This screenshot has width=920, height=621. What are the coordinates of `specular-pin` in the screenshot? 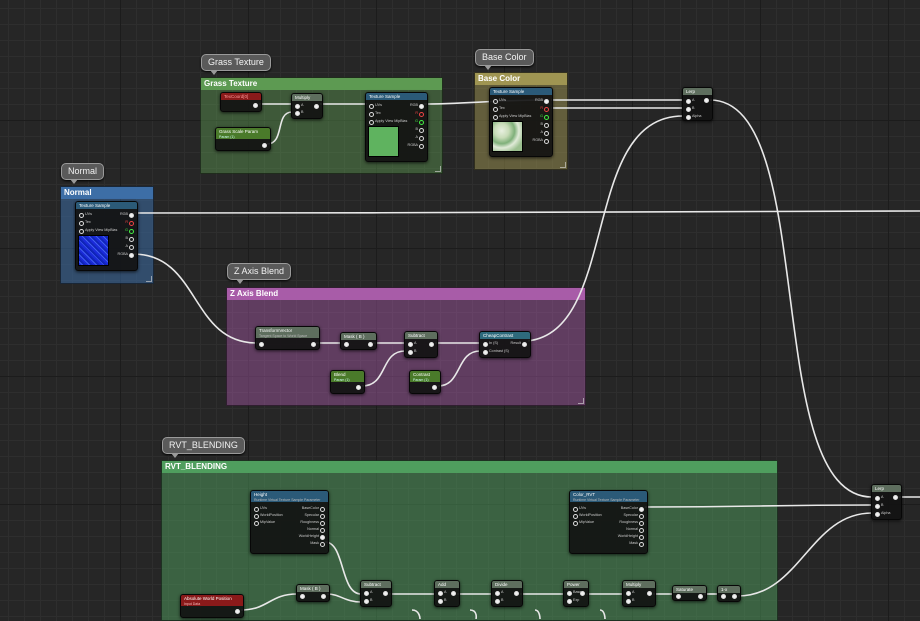 It's located at (322, 516).